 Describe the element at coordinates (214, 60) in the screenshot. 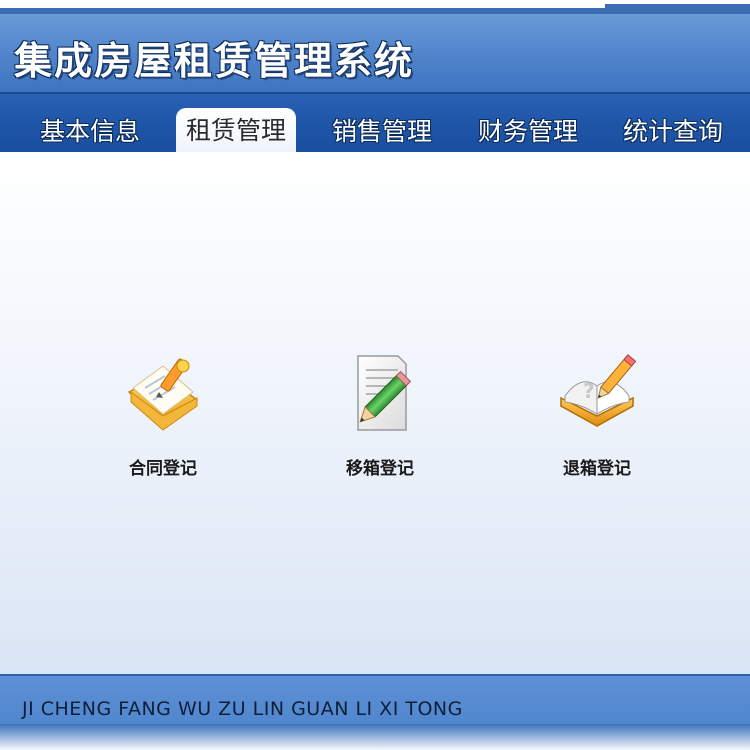

I see `app-title: 集成房屋租赁管理系统` at that location.